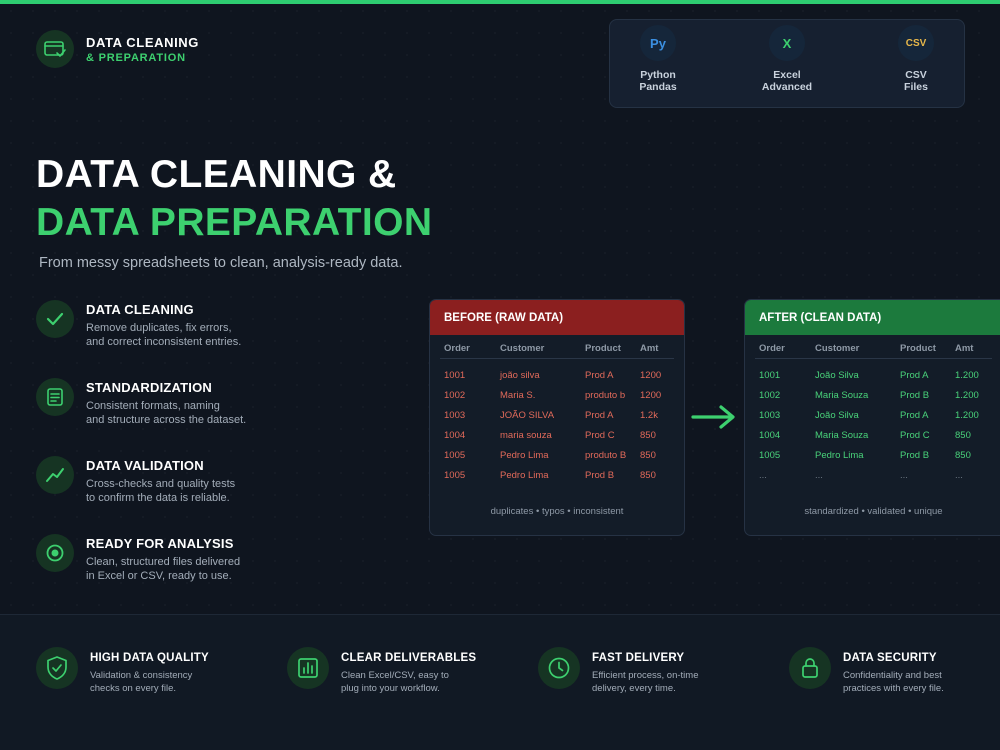 The image size is (1000, 750). I want to click on column-header: Amt, so click(649, 348).